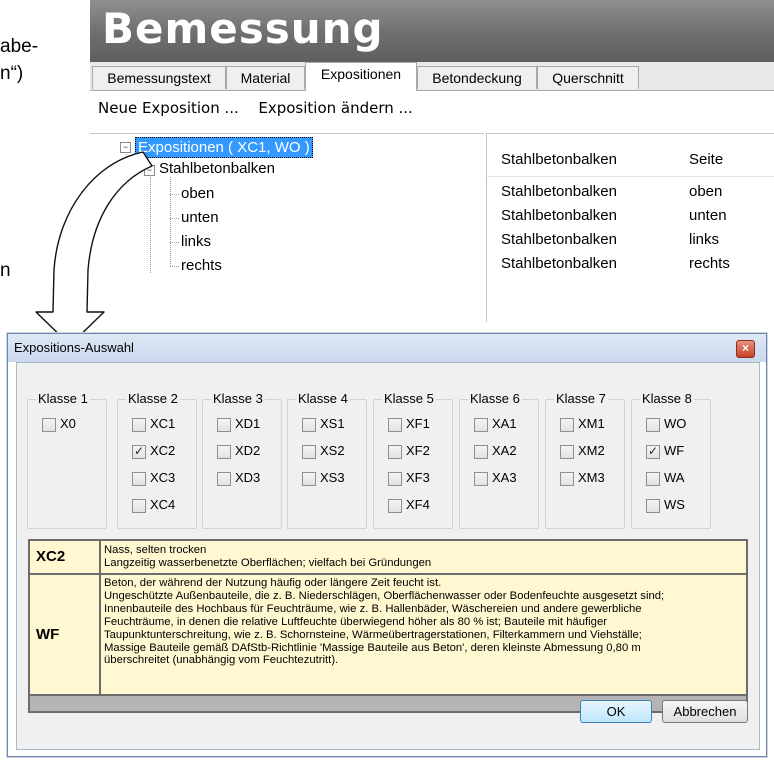 The width and height of the screenshot is (774, 760). I want to click on ok-button: OK, so click(616, 711).